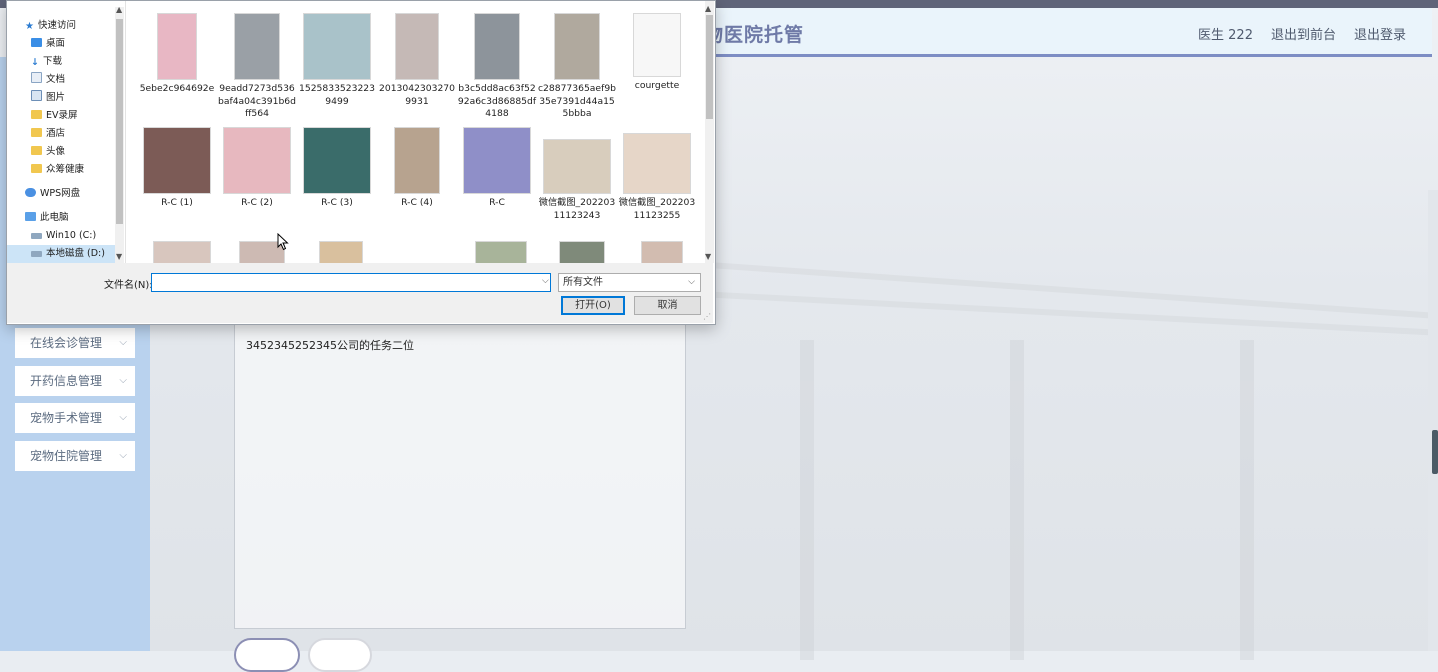  What do you see at coordinates (75, 26) in the screenshot?
I see `nav-quick-access: ★ 快速访问` at bounding box center [75, 26].